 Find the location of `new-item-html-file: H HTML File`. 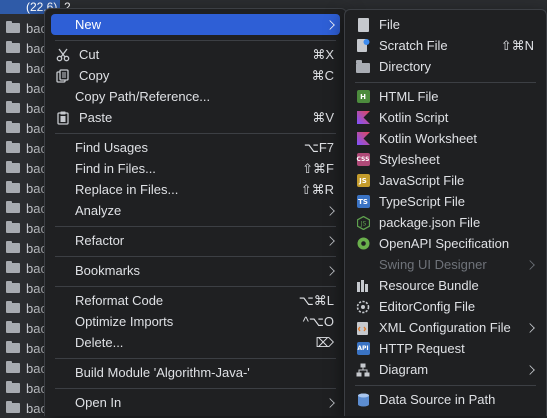

new-item-html-file: H HTML File is located at coordinates (445, 96).